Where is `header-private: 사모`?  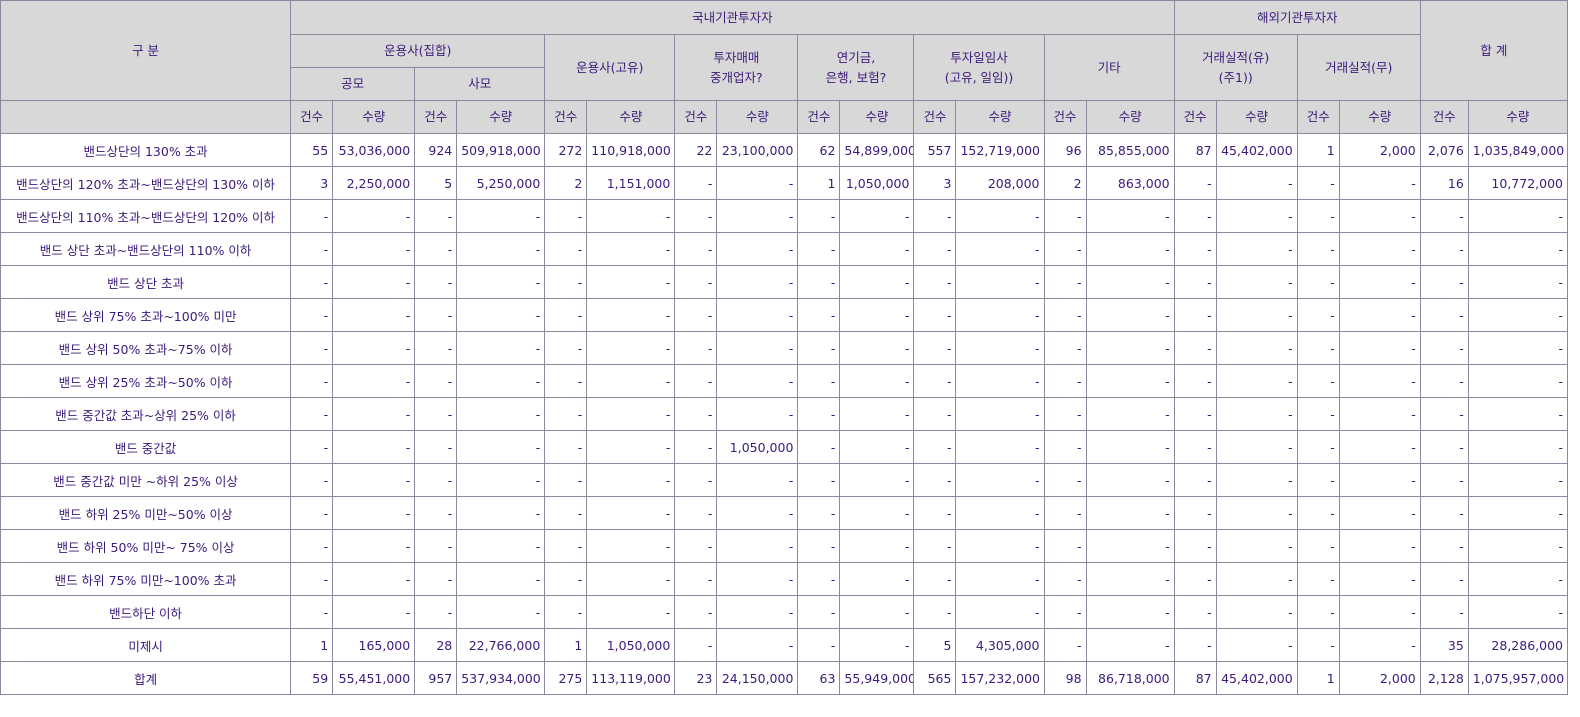 header-private: 사모 is located at coordinates (480, 84).